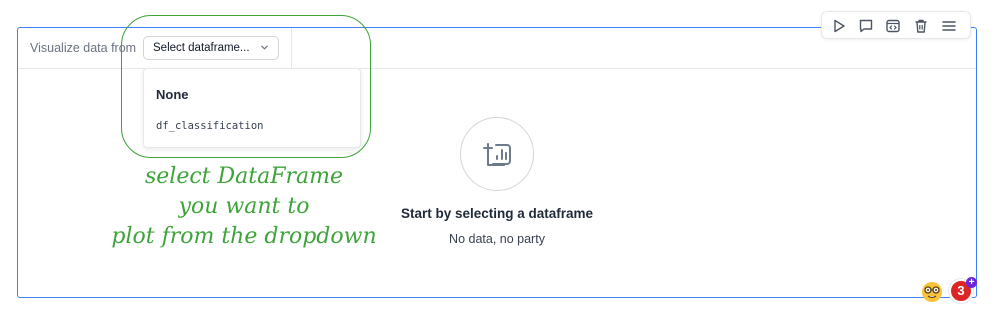 Image resolution: width=998 pixels, height=326 pixels. Describe the element at coordinates (932, 294) in the screenshot. I see `nerd-face-icon` at that location.